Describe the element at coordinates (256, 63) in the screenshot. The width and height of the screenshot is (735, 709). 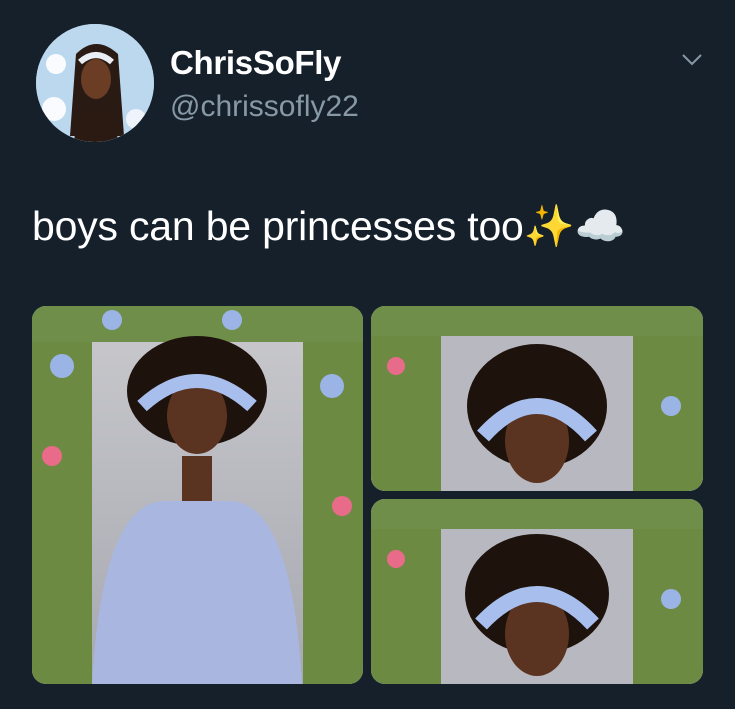
I see `display-name: ChrisSoFly` at that location.